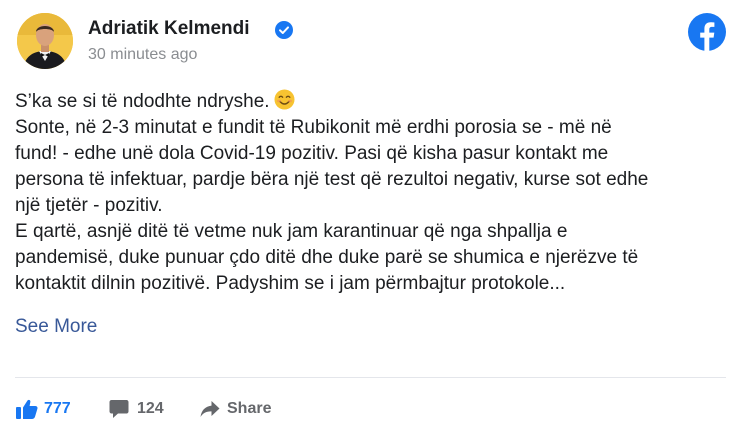 The height and width of the screenshot is (438, 741). Describe the element at coordinates (89, 205) in the screenshot. I see `post-line: një tjetër - pozitiv.` at that location.